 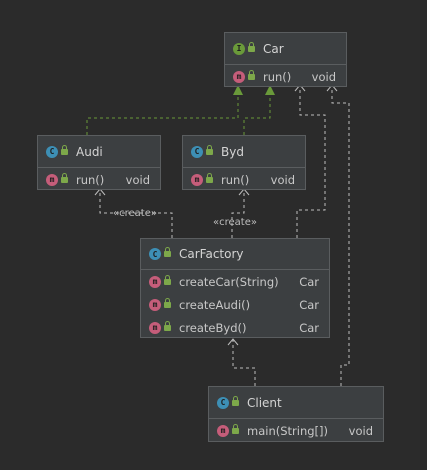 I want to click on method-row: m createAudi() Car, so click(x=235, y=304).